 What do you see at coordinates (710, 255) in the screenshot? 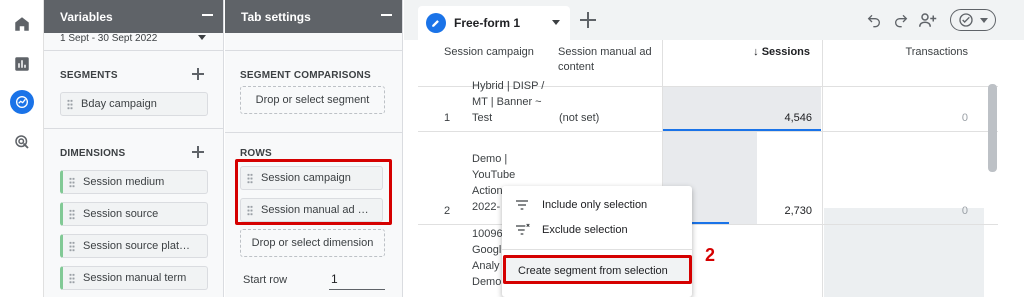
I see `callout-2: 2` at bounding box center [710, 255].